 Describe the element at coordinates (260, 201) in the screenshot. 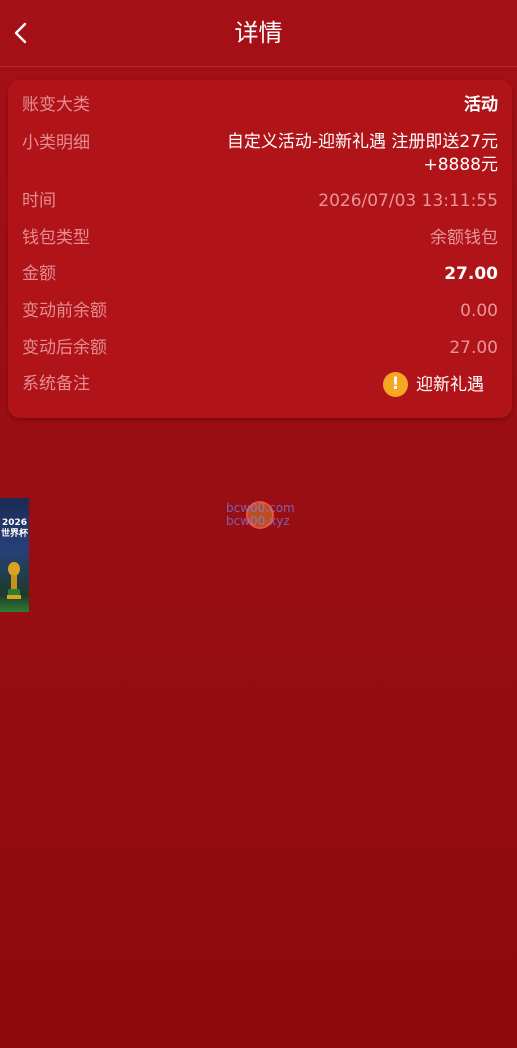

I see `row-time: 时间 2026/07/03 13:11:55` at that location.